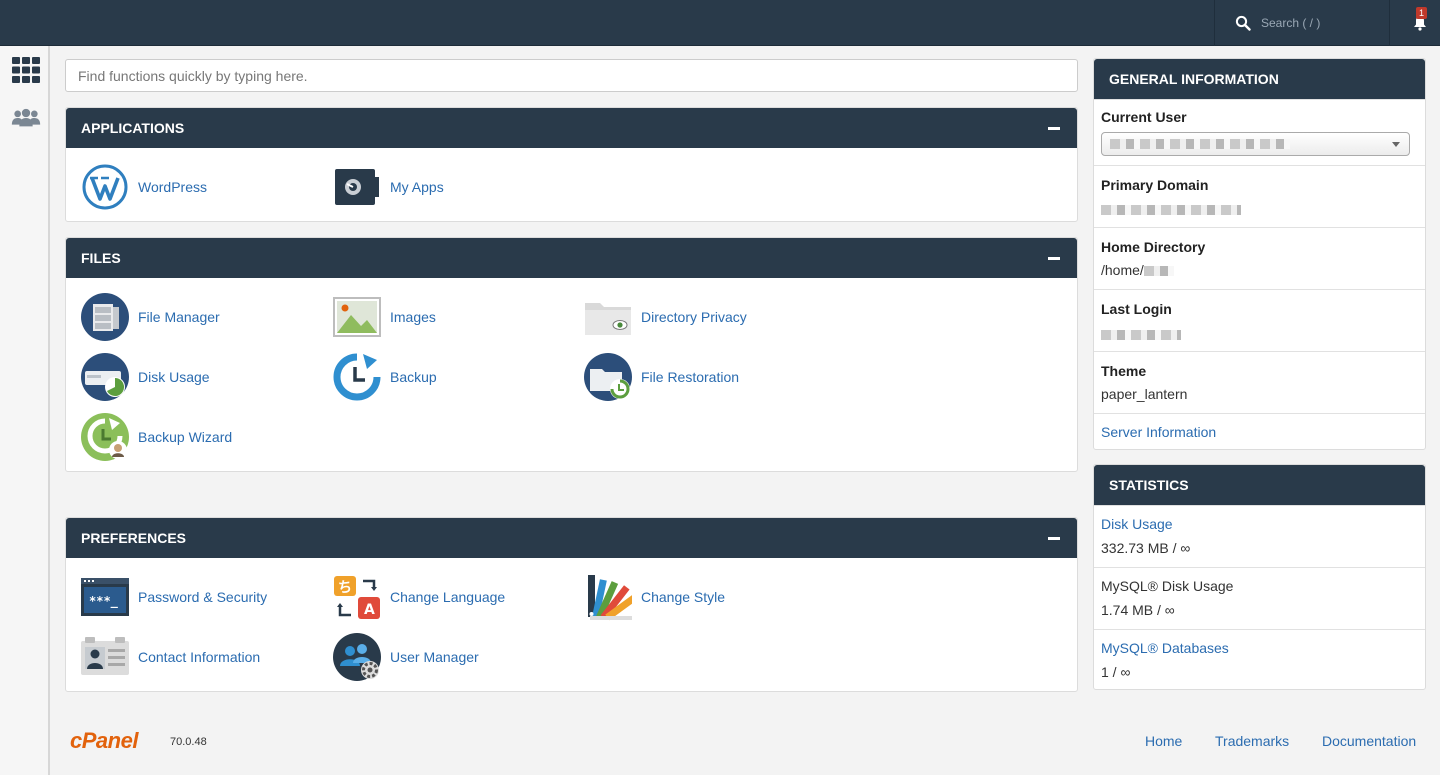  What do you see at coordinates (26, 118) in the screenshot?
I see `users-icon` at bounding box center [26, 118].